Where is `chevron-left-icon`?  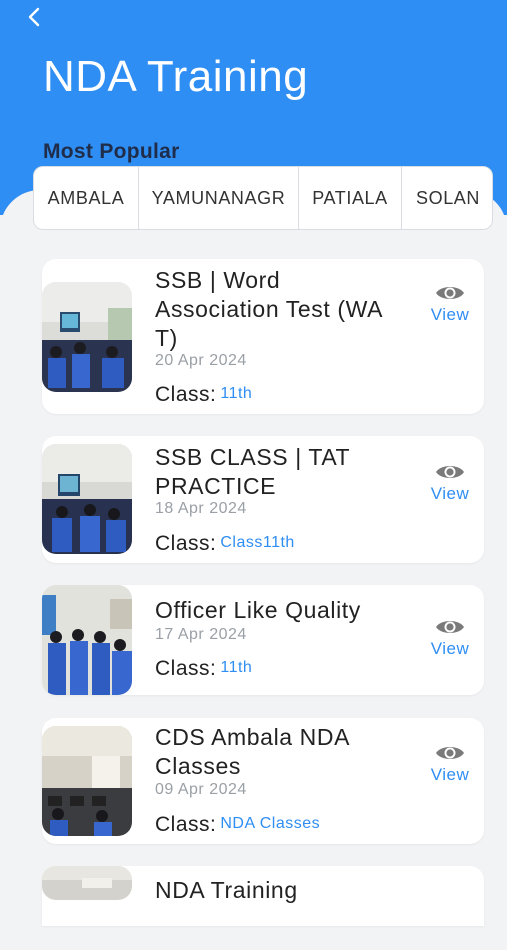
chevron-left-icon is located at coordinates (34, 17).